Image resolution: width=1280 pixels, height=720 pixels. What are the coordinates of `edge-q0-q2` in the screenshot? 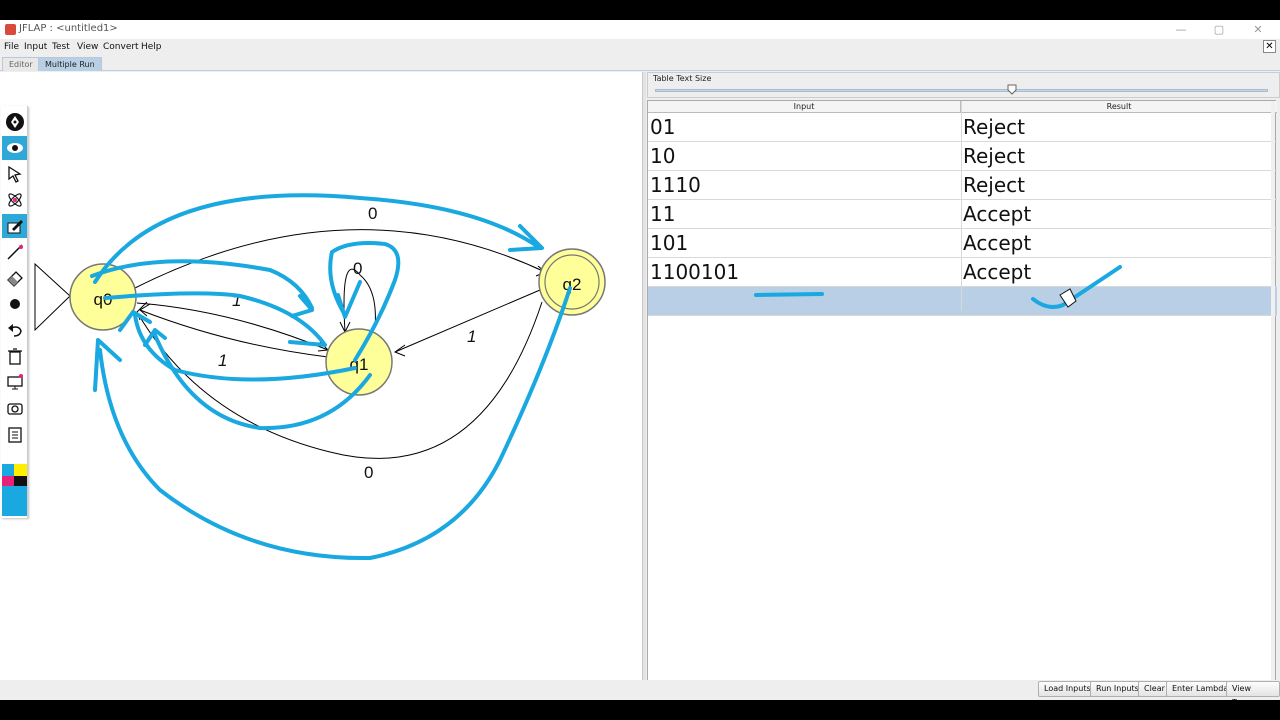 It's located at (340, 259).